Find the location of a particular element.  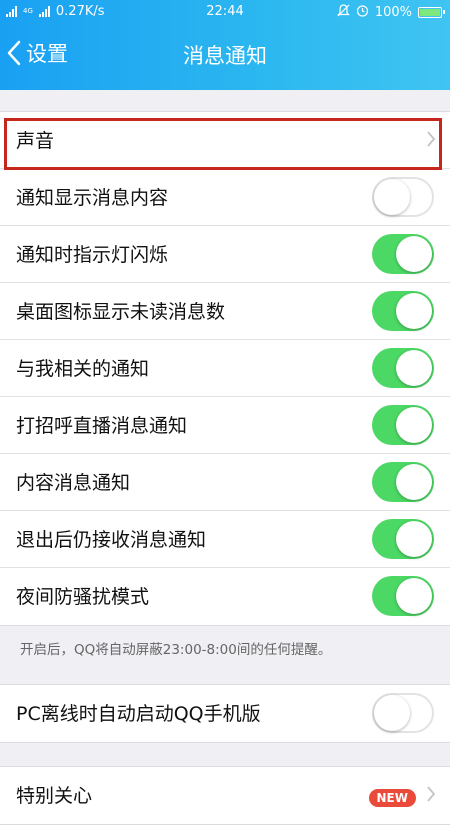

mute-icon is located at coordinates (343, 12).